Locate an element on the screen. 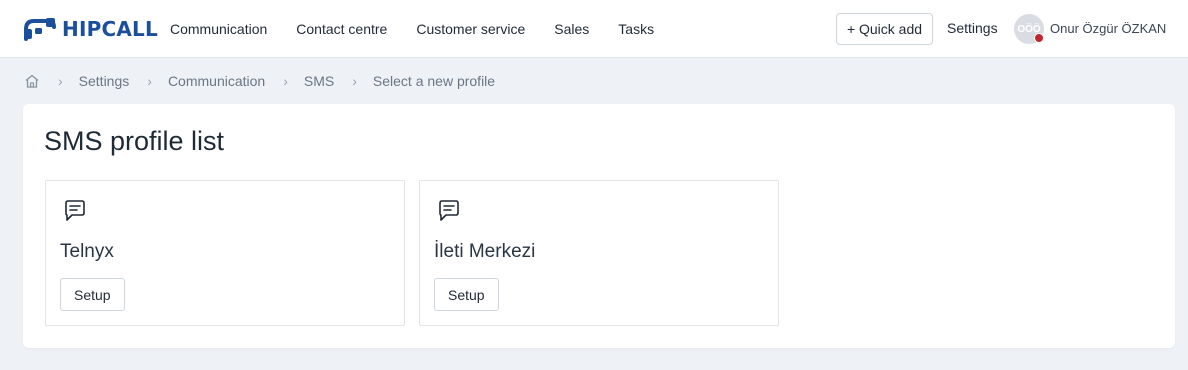 This screenshot has height=370, width=1188. user-status-indicator is located at coordinates (1039, 38).